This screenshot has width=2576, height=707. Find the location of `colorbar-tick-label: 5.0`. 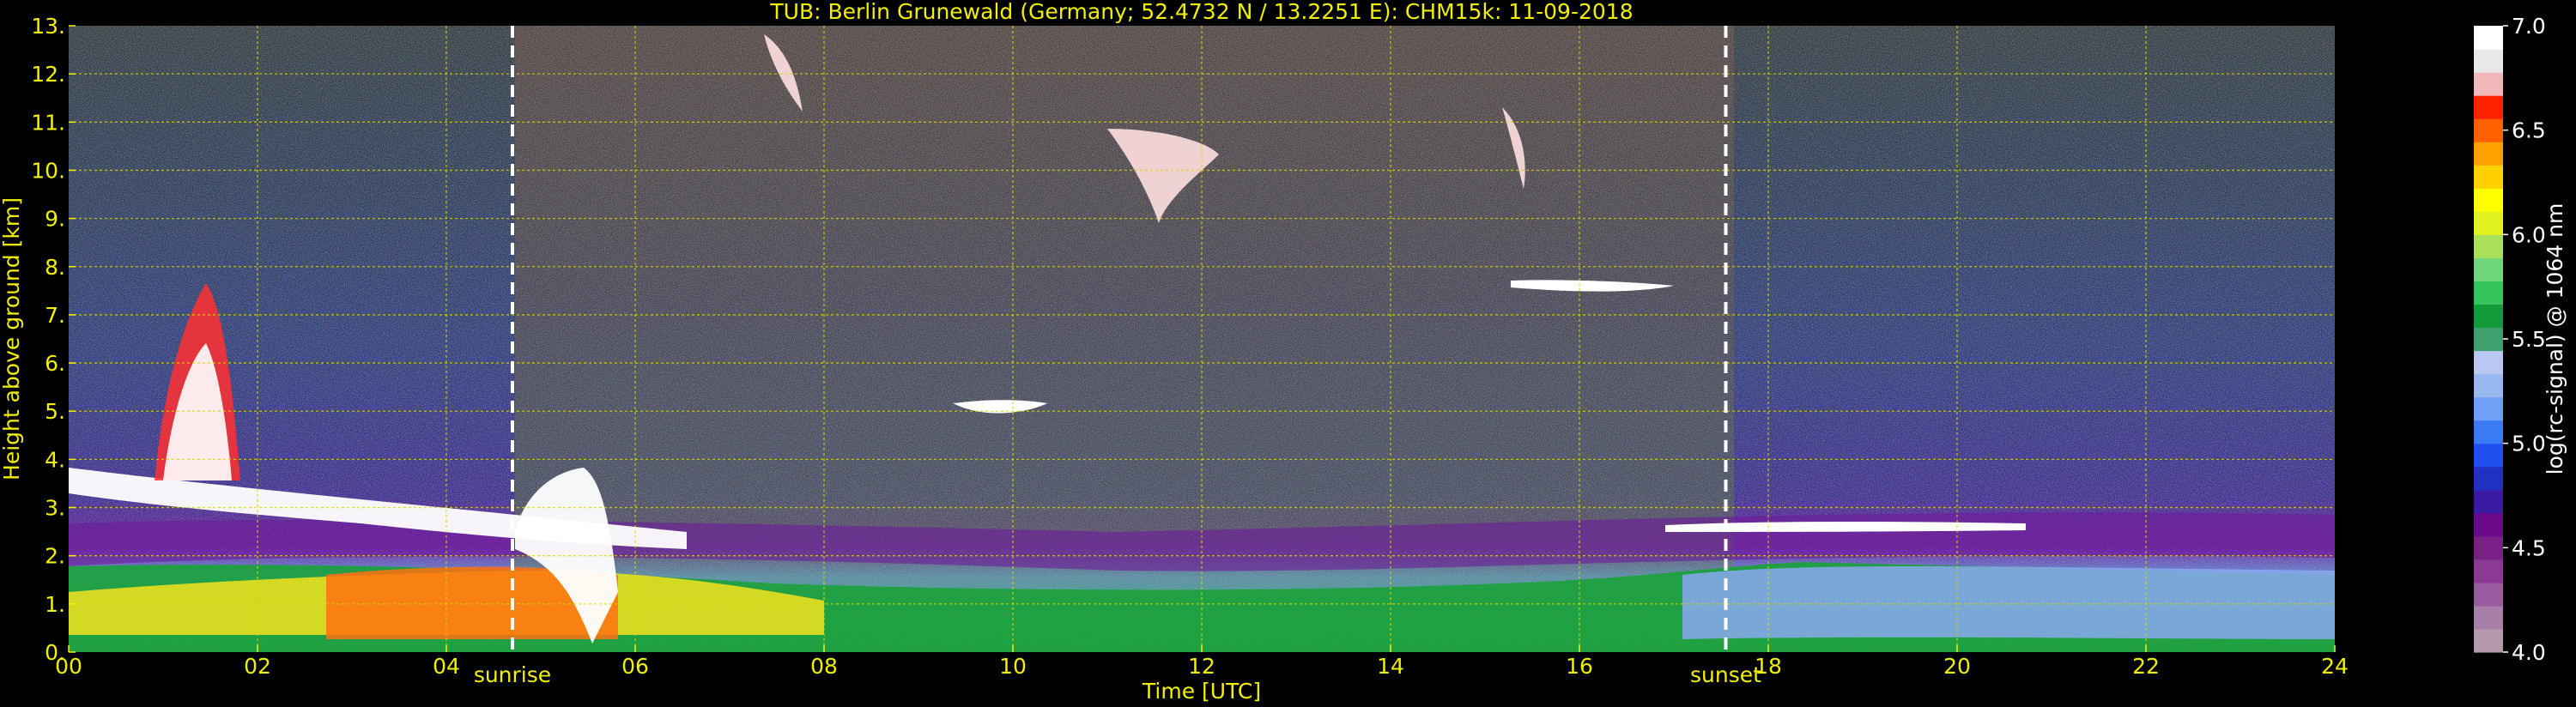

colorbar-tick-label: 5.0 is located at coordinates (2529, 444).